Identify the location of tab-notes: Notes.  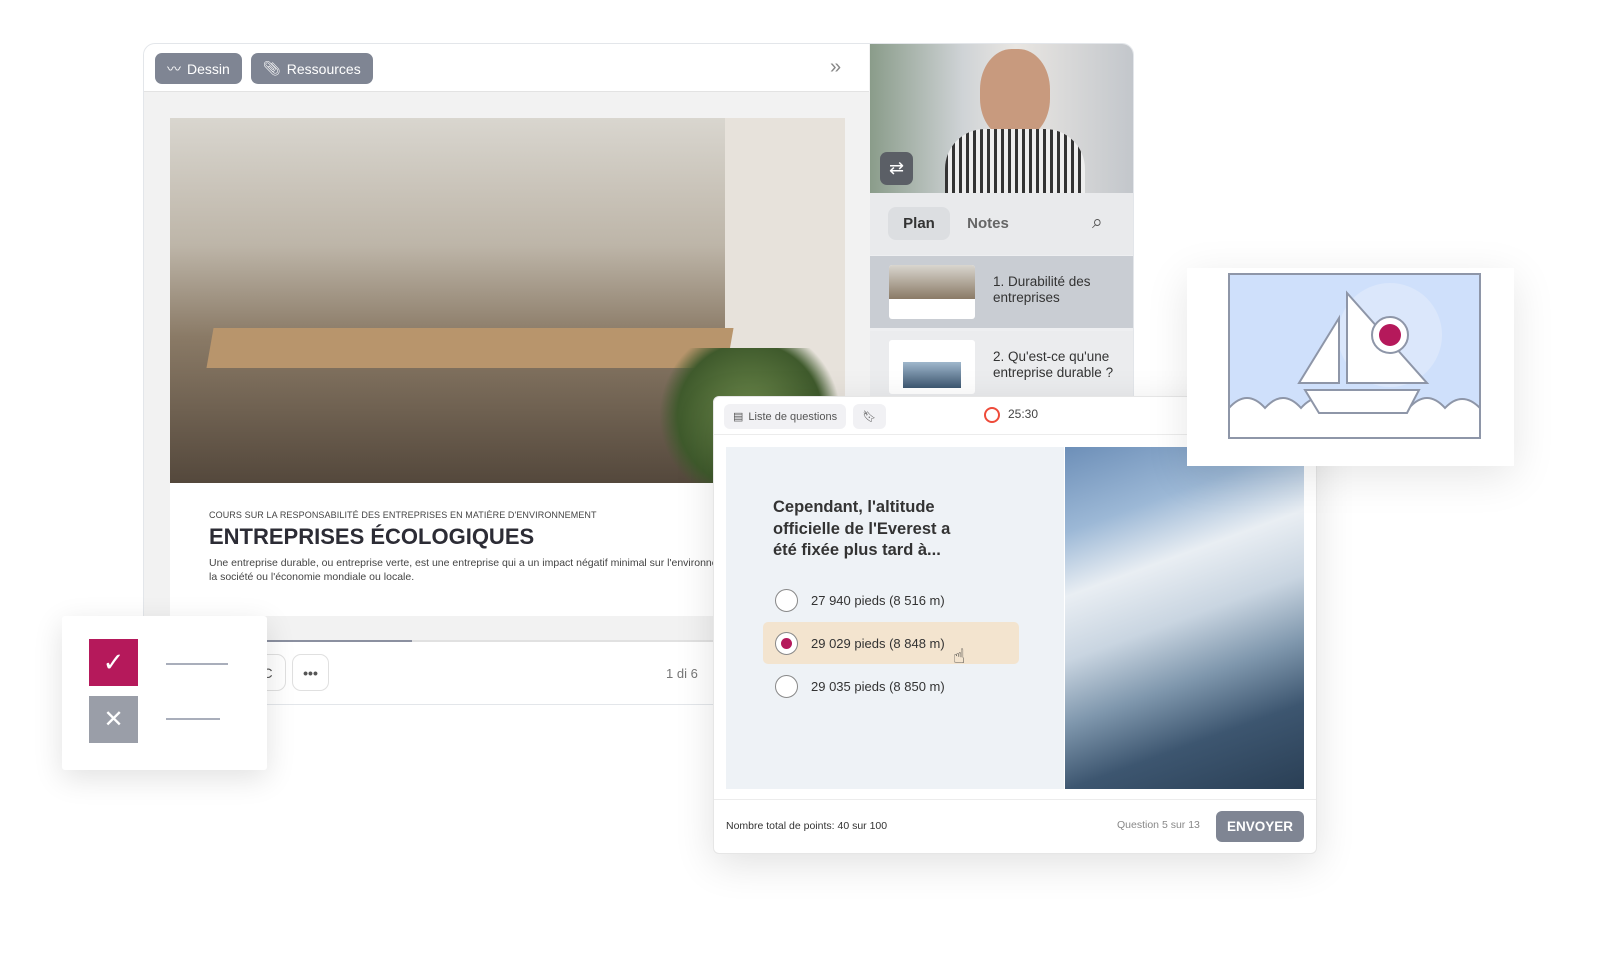
(988, 223).